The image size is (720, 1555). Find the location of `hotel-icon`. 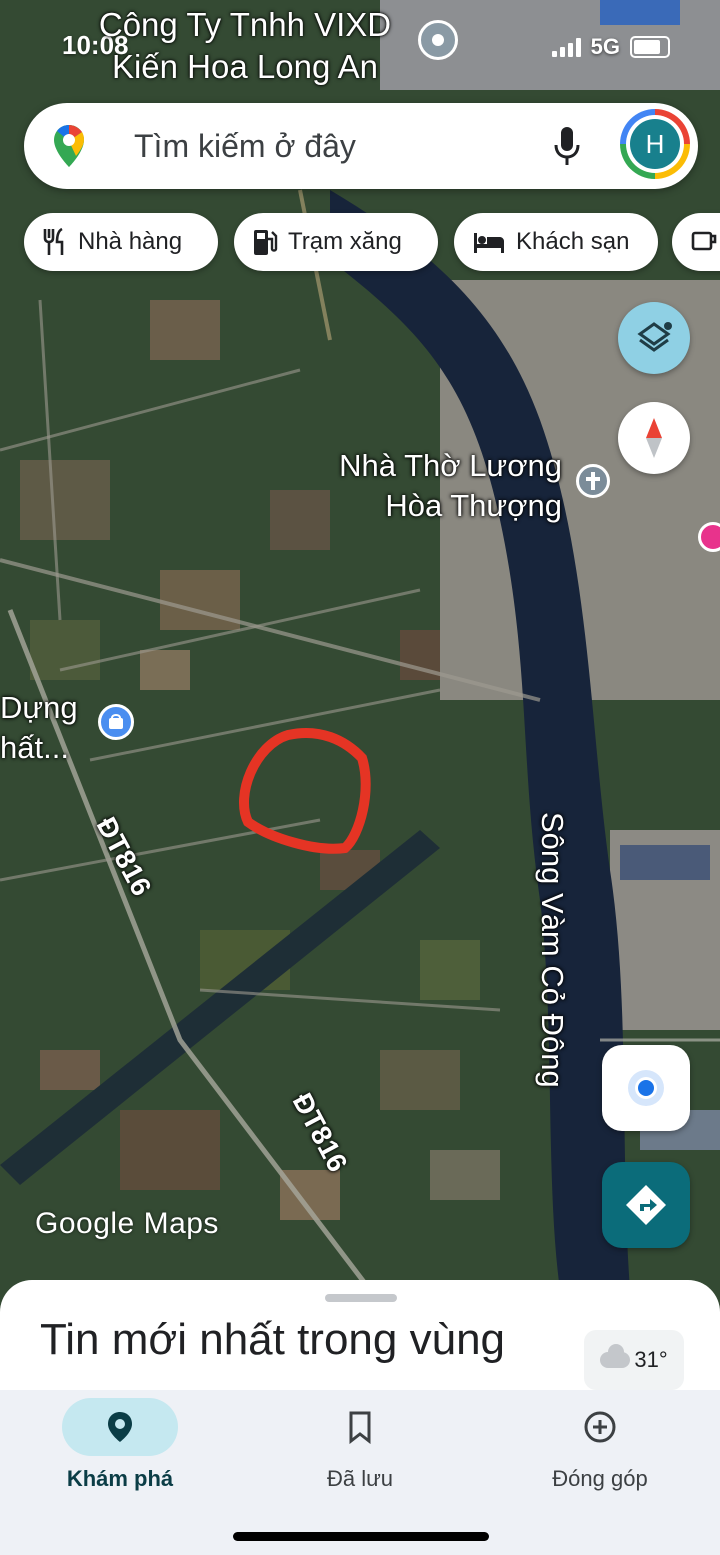

hotel-icon is located at coordinates (489, 243).